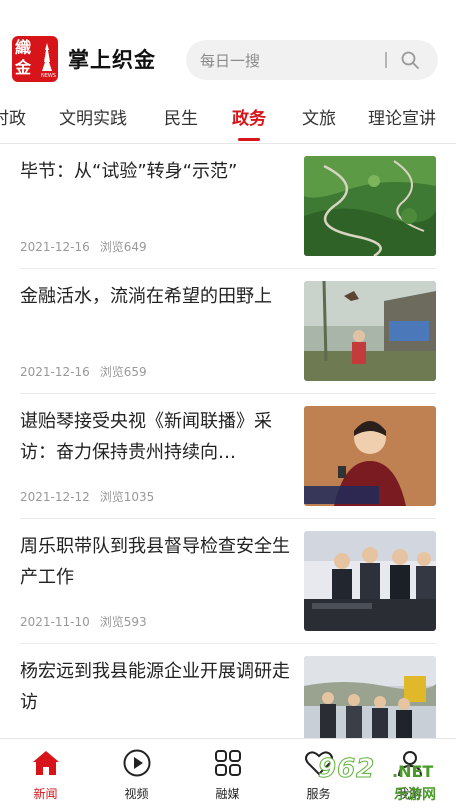 The width and height of the screenshot is (456, 810). Describe the element at coordinates (123, 247) in the screenshot. I see `article-views: 浏览649` at that location.